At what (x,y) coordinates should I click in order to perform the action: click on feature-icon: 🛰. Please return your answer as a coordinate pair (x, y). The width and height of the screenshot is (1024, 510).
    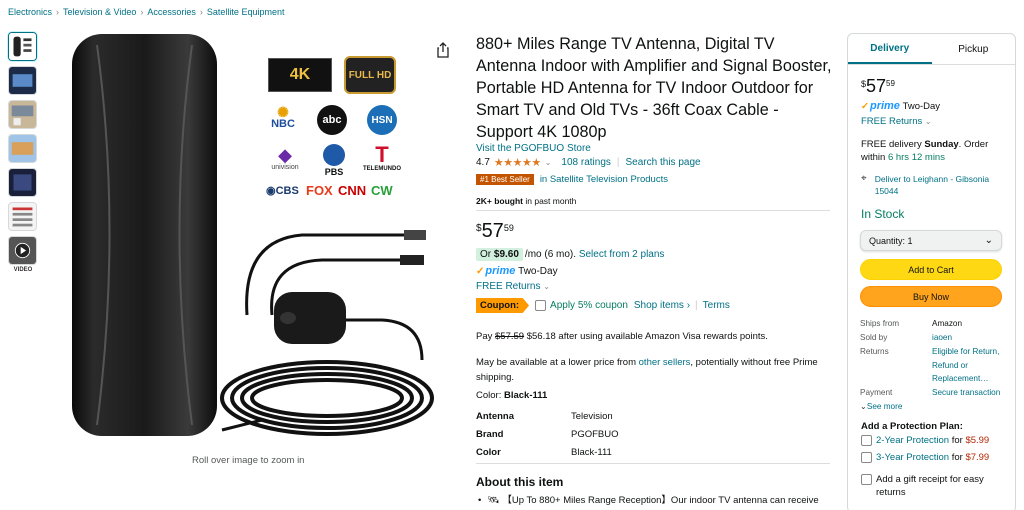
    Looking at the image, I should click on (493, 500).